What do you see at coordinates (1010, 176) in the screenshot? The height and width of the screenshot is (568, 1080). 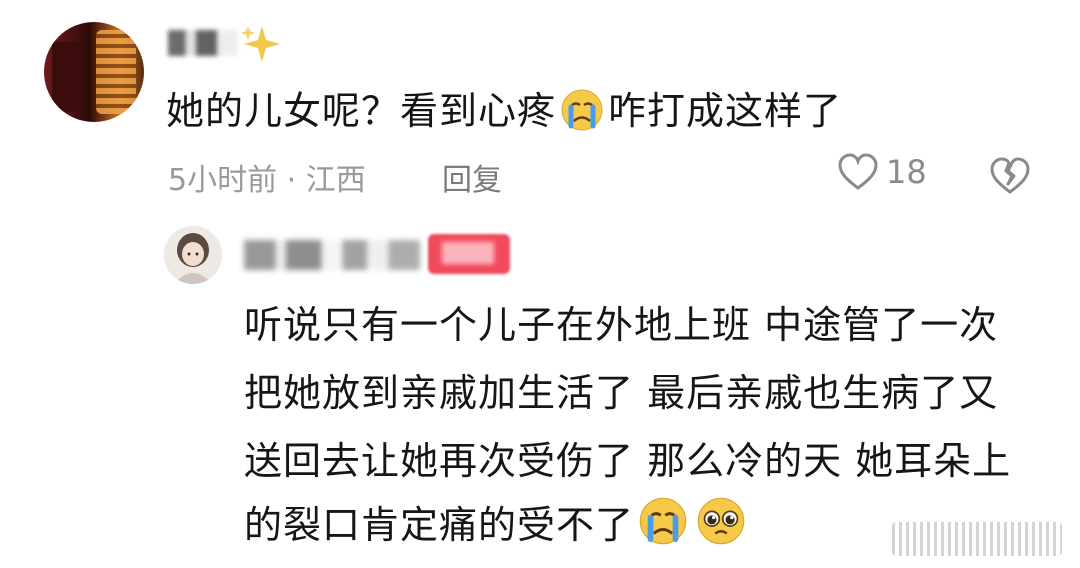 I see `broken-heart-icon` at bounding box center [1010, 176].